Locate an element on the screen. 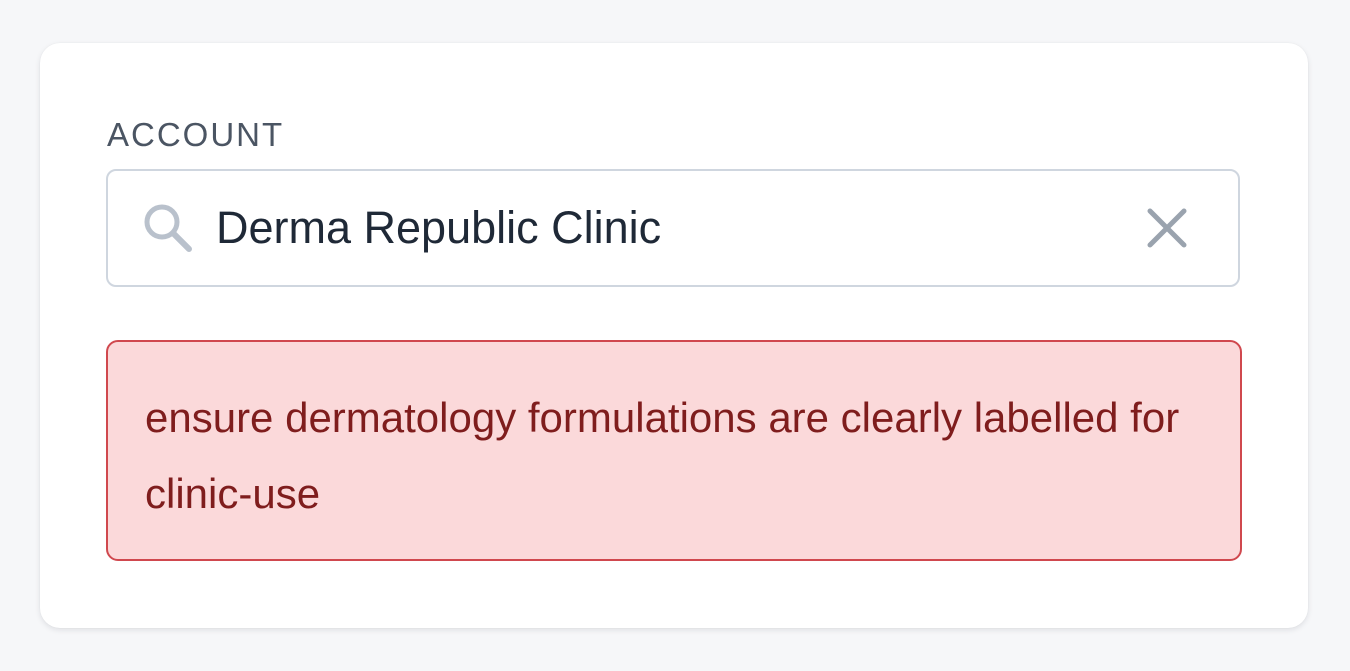  close-icon is located at coordinates (1167, 228).